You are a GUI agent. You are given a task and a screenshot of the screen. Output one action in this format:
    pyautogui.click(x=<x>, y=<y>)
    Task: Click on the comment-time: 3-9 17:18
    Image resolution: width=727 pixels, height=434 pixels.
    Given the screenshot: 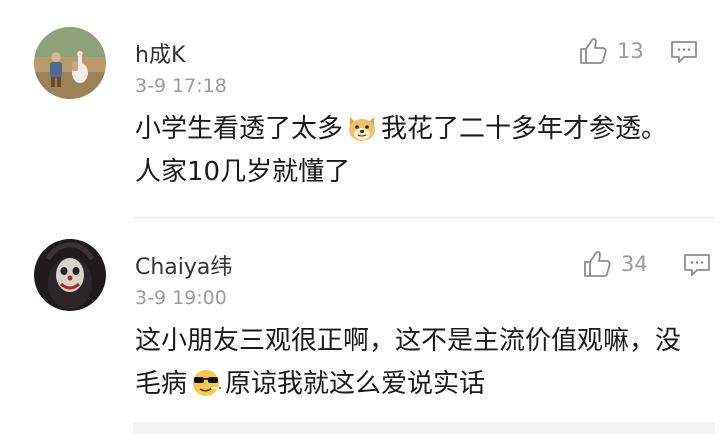 What is the action you would take?
    pyautogui.click(x=181, y=86)
    